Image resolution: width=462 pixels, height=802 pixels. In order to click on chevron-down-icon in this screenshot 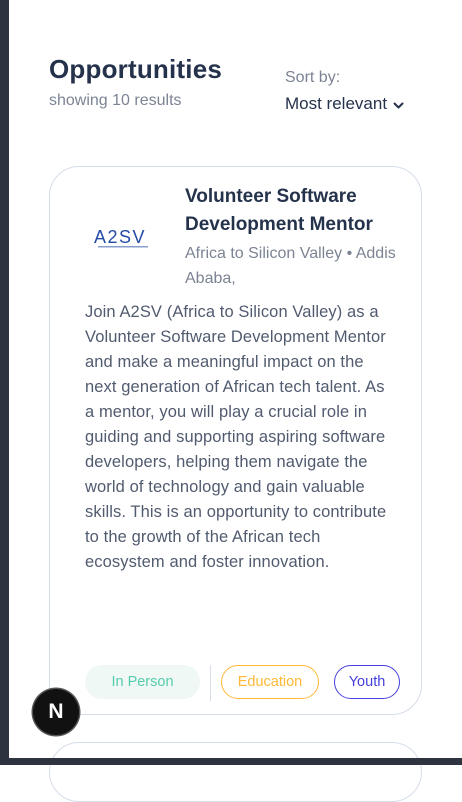, I will do `click(398, 105)`.